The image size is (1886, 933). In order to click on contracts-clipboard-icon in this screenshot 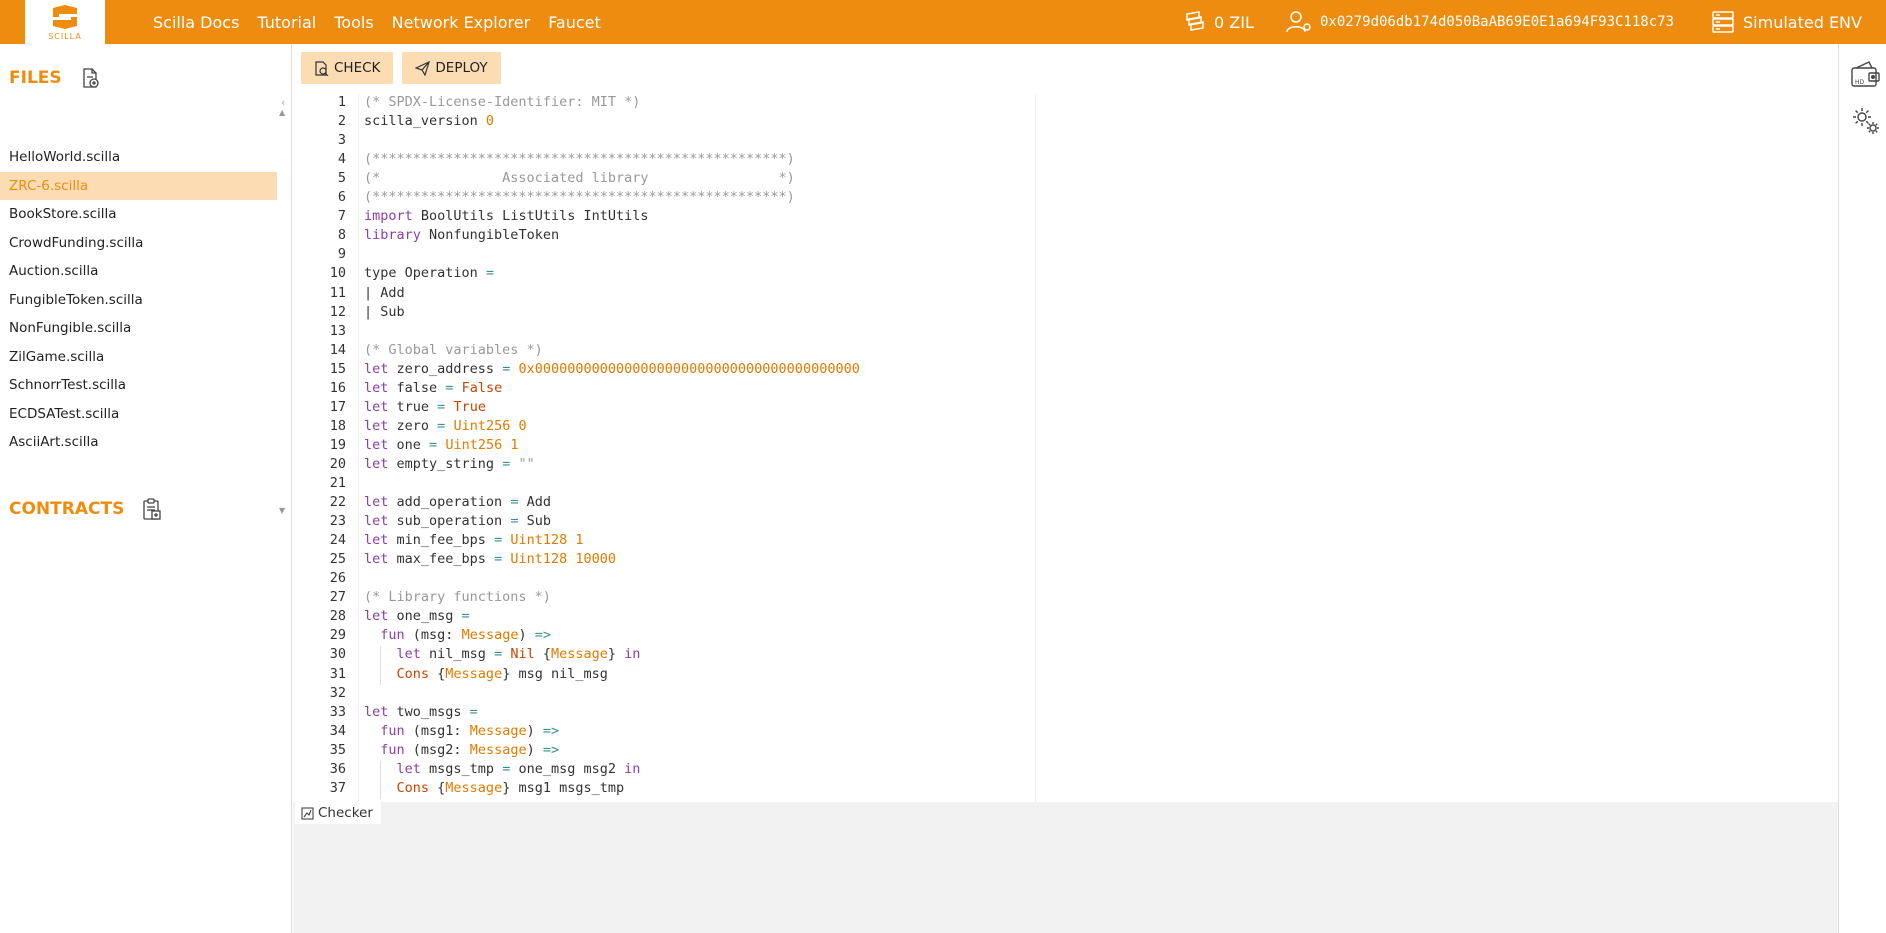, I will do `click(152, 509)`.